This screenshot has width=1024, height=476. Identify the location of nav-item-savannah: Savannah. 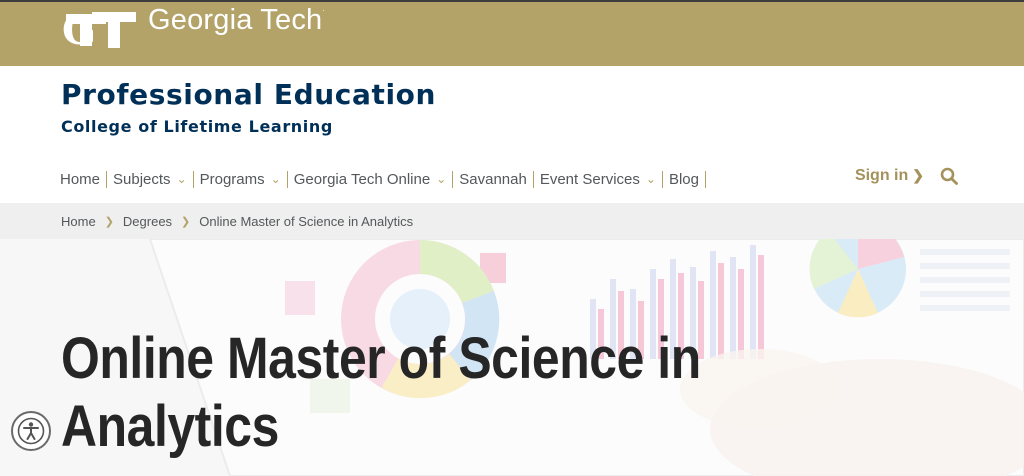
(496, 179).